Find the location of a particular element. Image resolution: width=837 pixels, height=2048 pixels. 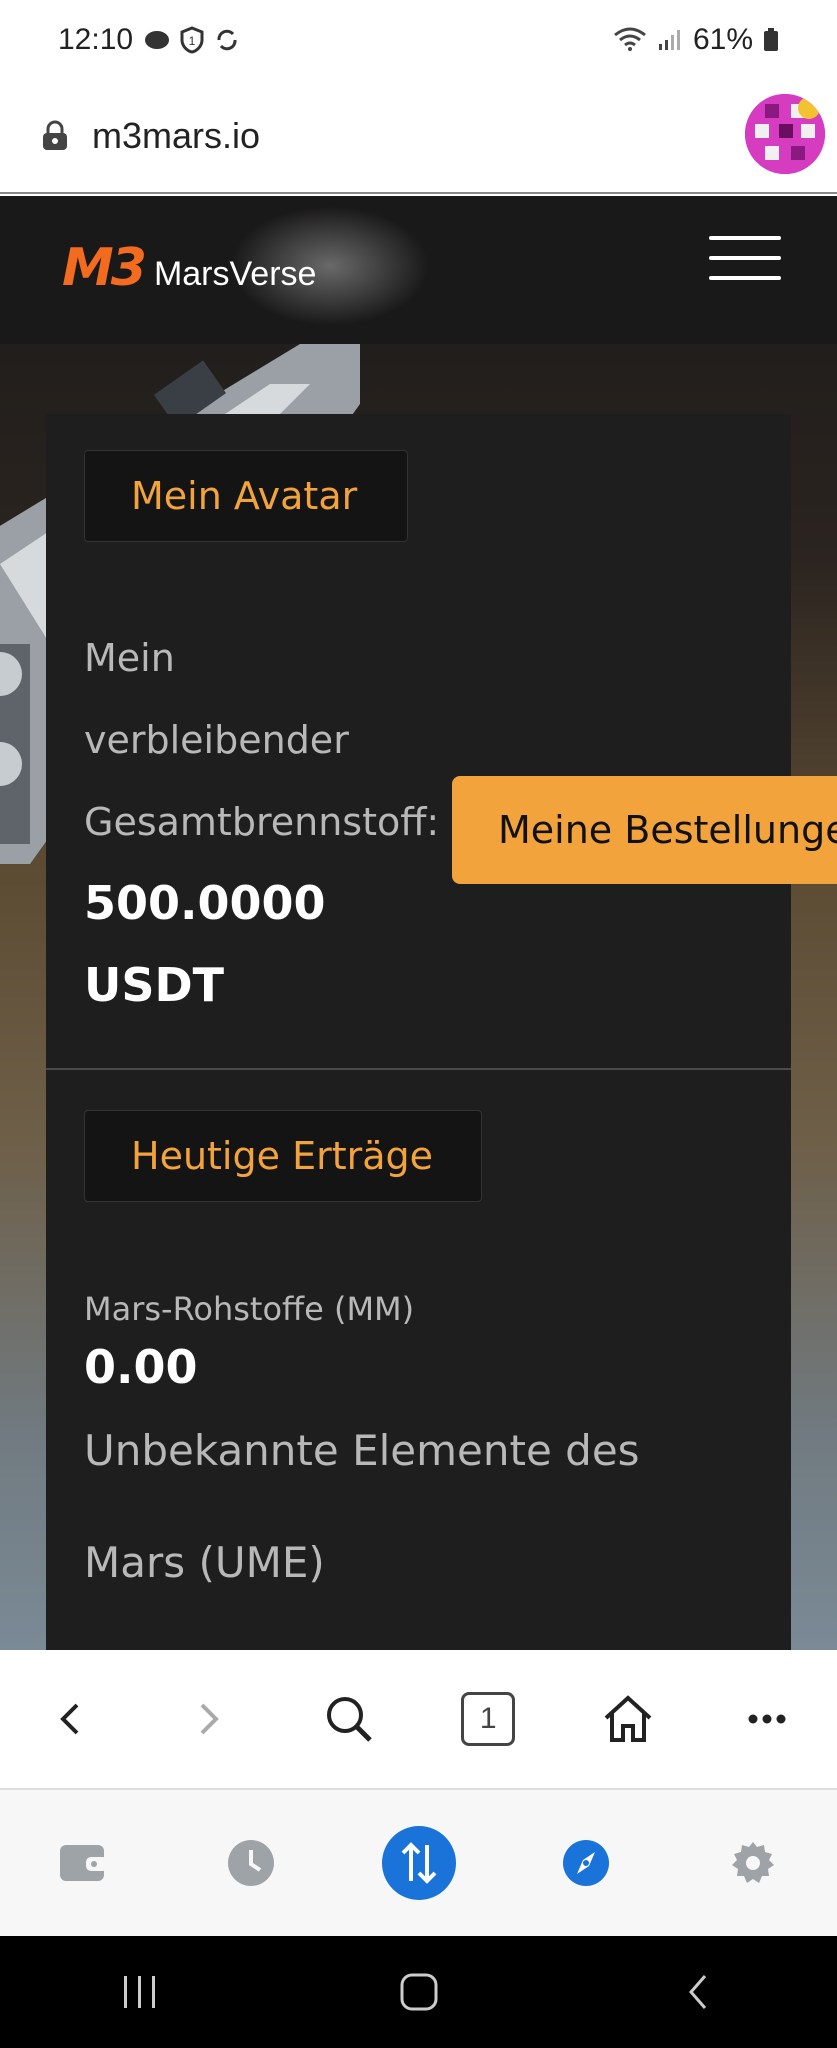

site-header: M3 MarsVerse is located at coordinates (418, 270).